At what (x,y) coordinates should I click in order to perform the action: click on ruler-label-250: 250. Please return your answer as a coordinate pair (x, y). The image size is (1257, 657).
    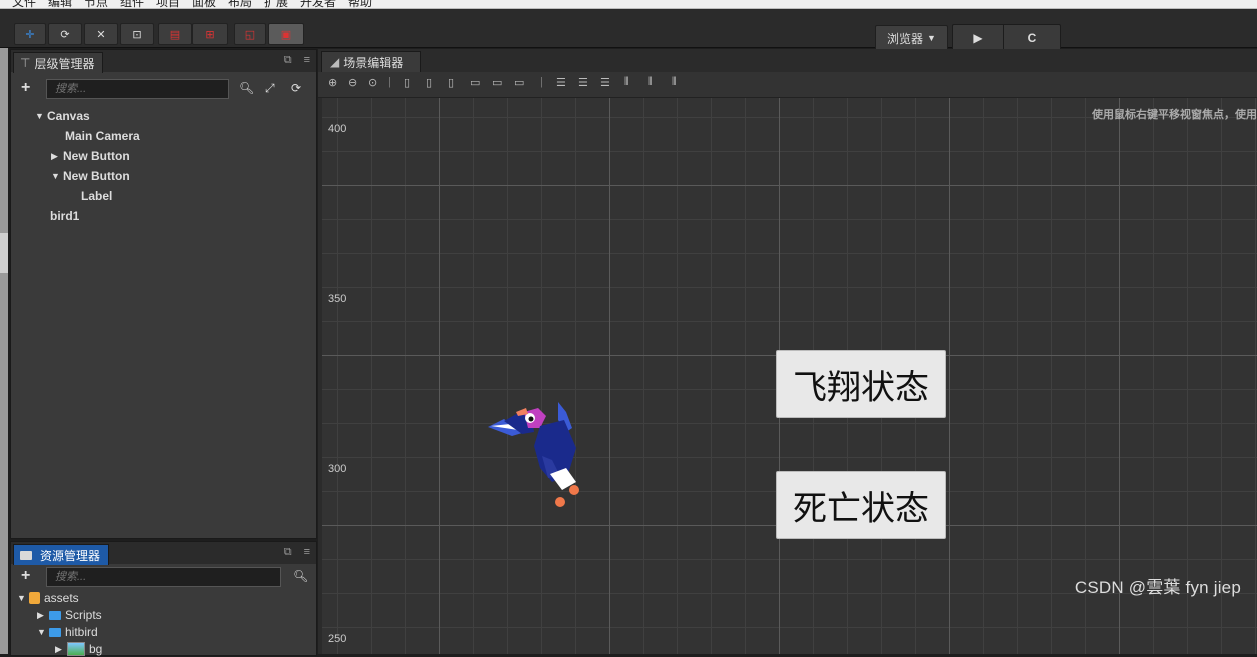
    Looking at the image, I should click on (337, 639).